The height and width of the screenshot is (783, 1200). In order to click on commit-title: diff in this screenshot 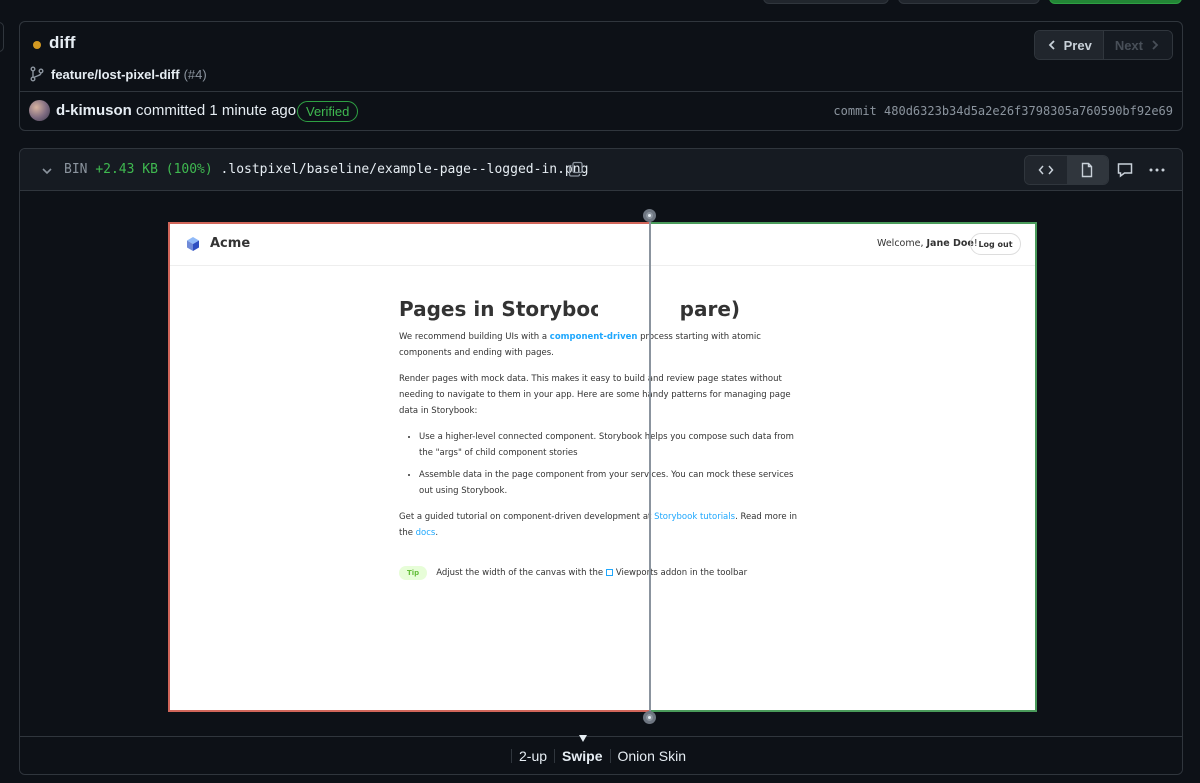, I will do `click(62, 42)`.